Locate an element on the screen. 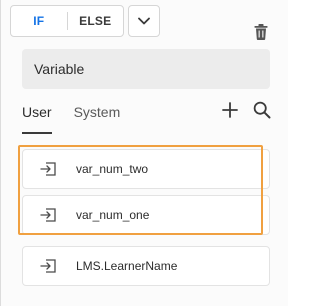 The image size is (320, 306). search-button is located at coordinates (262, 112).